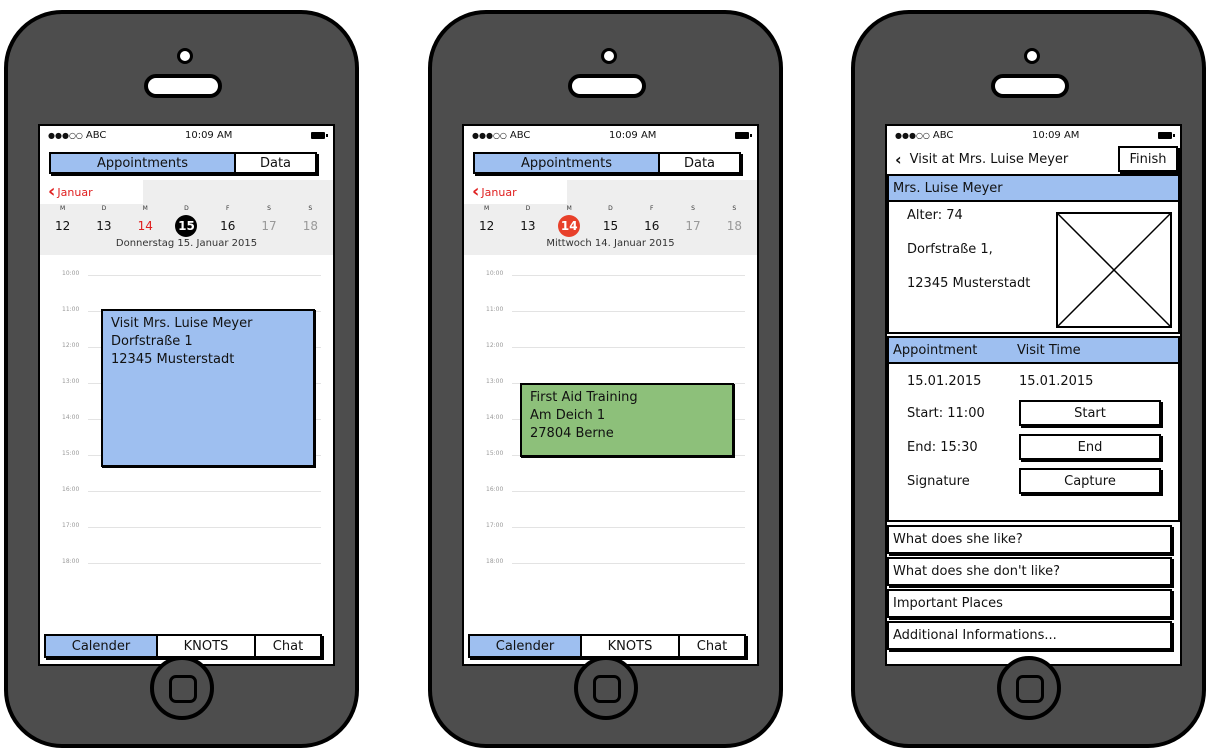 The height and width of the screenshot is (754, 1210). I want to click on person-street: Dorfstraße 1,, so click(950, 249).